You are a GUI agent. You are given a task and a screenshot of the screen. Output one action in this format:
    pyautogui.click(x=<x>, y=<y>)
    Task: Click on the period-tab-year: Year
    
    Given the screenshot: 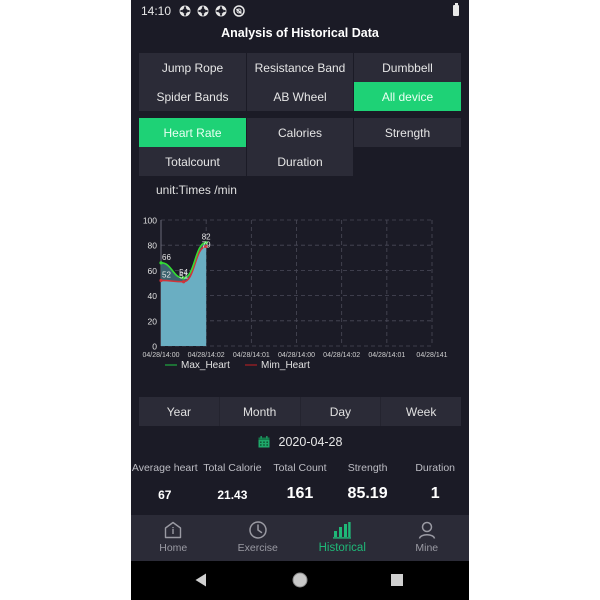 What is the action you would take?
    pyautogui.click(x=179, y=411)
    